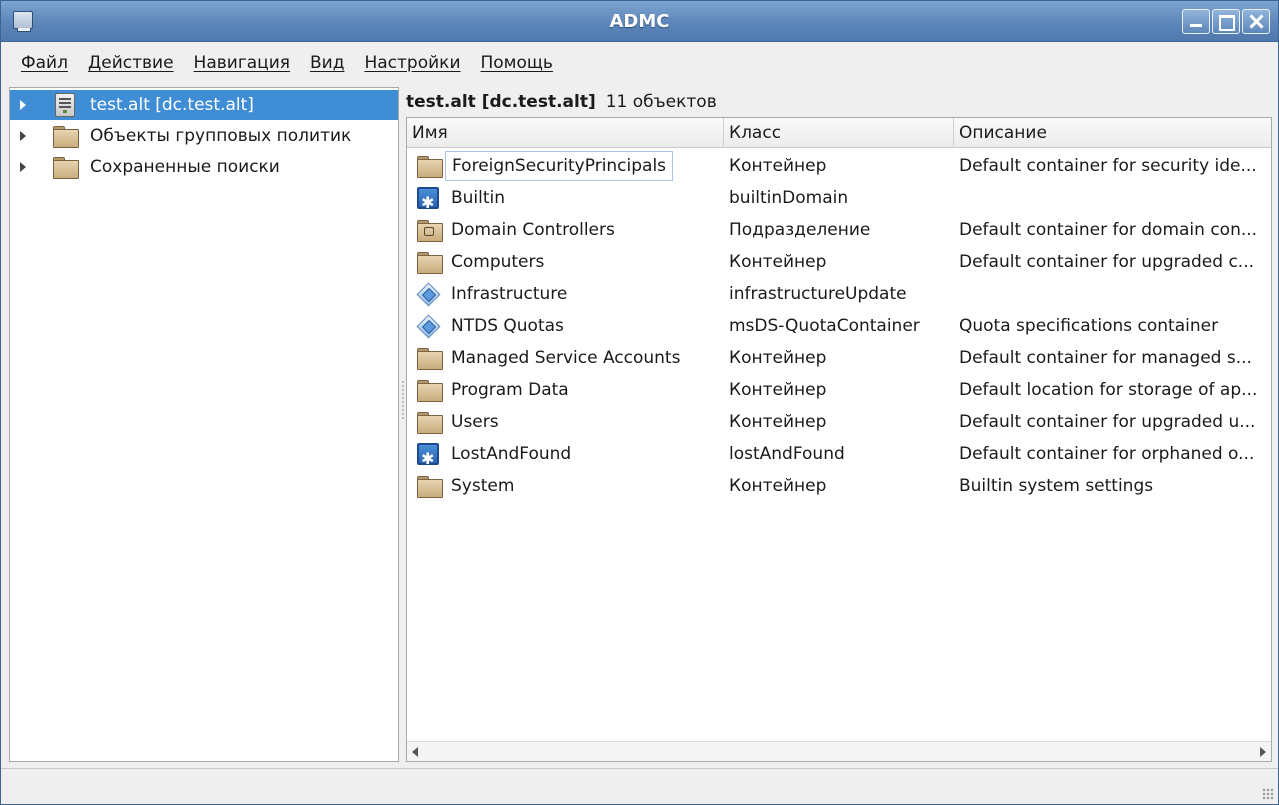 This screenshot has height=805, width=1279. I want to click on title-bar: ADMC, so click(639, 21).